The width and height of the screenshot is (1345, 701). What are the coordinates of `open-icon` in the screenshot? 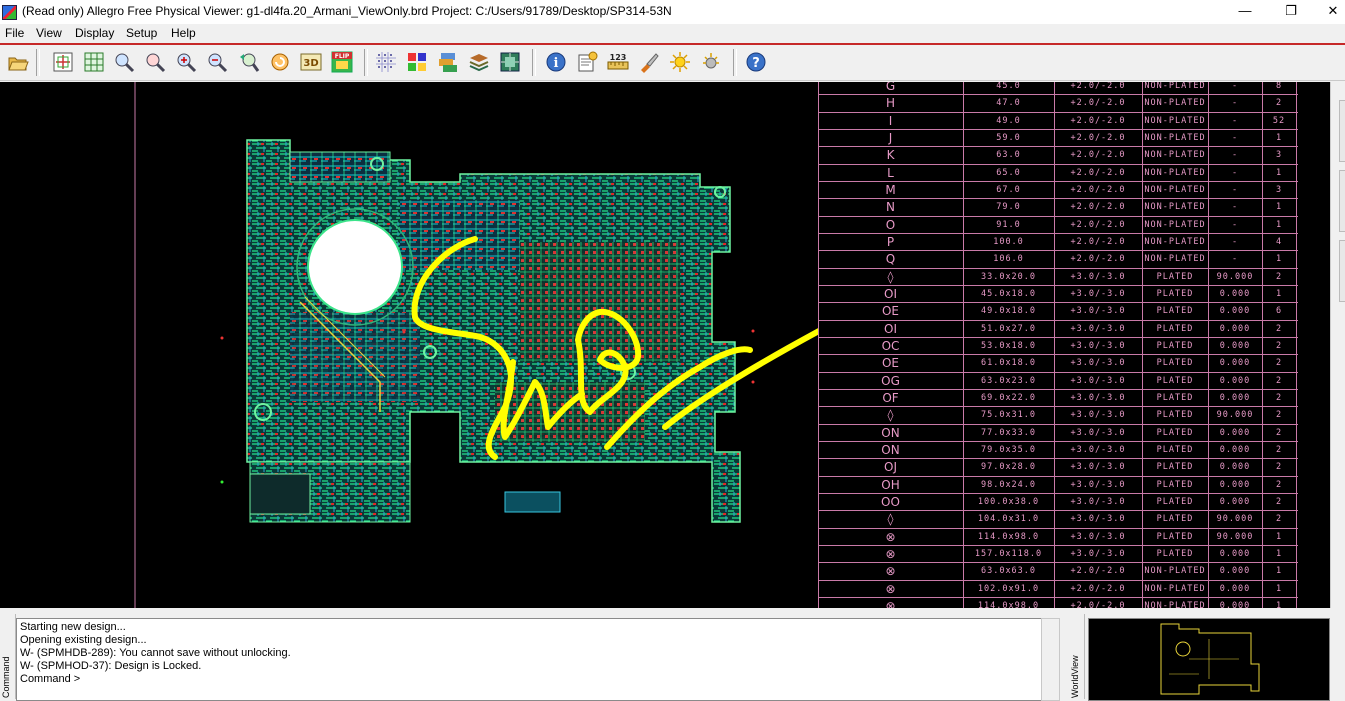 It's located at (18, 62).